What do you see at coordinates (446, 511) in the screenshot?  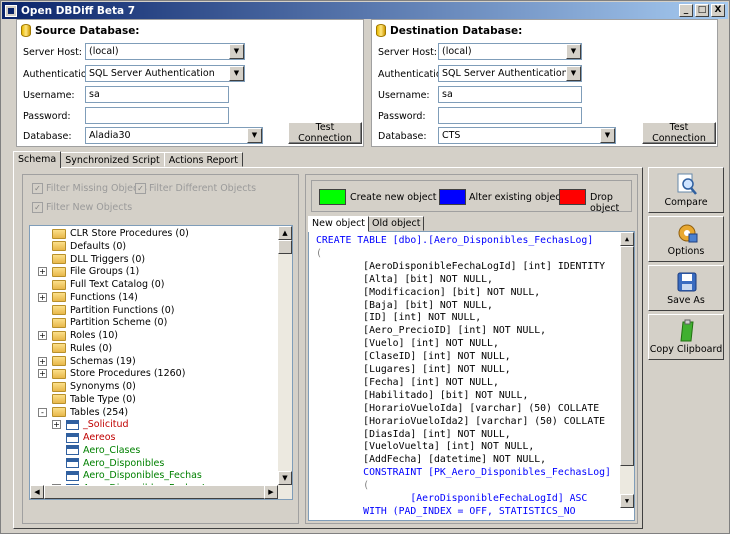 I see `code-line: WITH (PAD_INDEX = OFF, STATISTICS_NO` at bounding box center [446, 511].